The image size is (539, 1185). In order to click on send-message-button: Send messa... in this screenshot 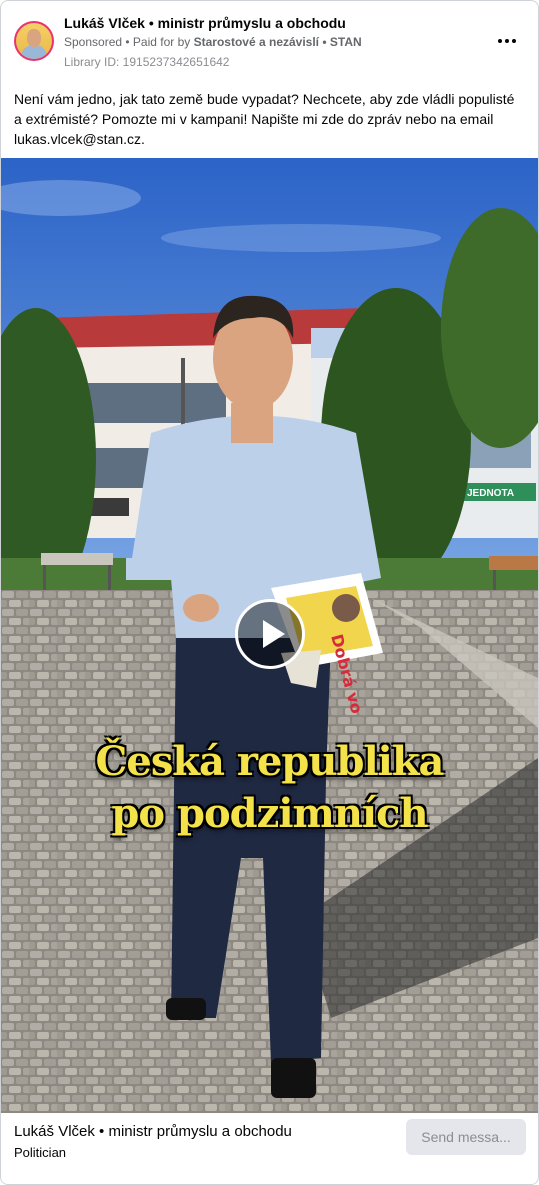, I will do `click(466, 1137)`.